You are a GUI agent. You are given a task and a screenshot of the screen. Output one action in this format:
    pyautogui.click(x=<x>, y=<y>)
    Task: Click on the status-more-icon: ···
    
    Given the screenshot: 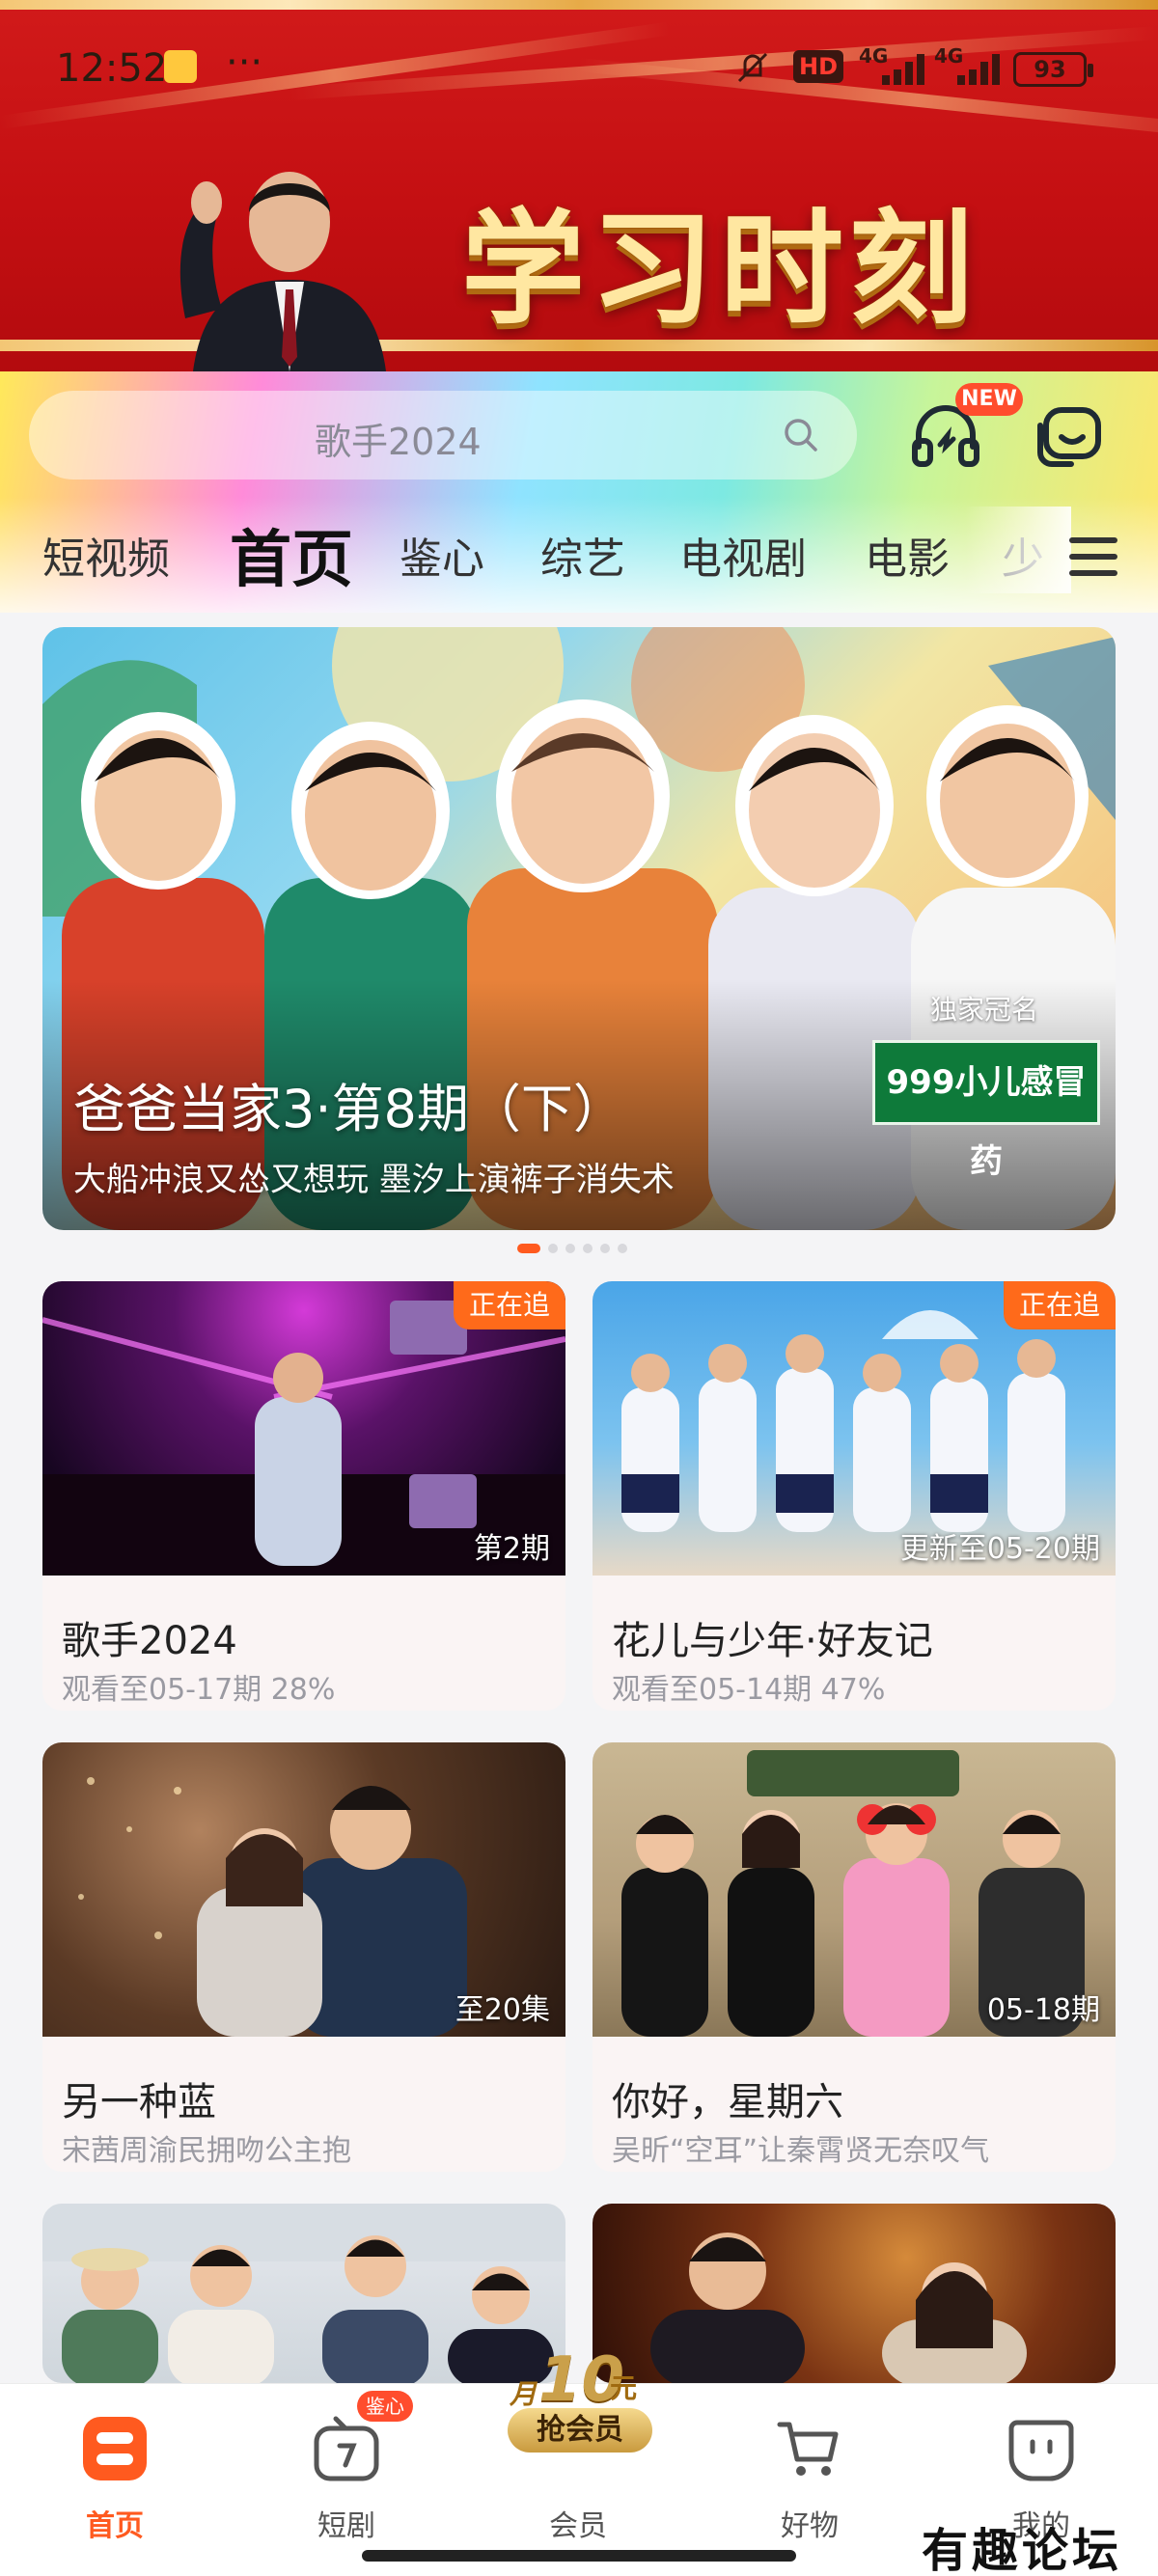 What is the action you would take?
    pyautogui.click(x=244, y=63)
    